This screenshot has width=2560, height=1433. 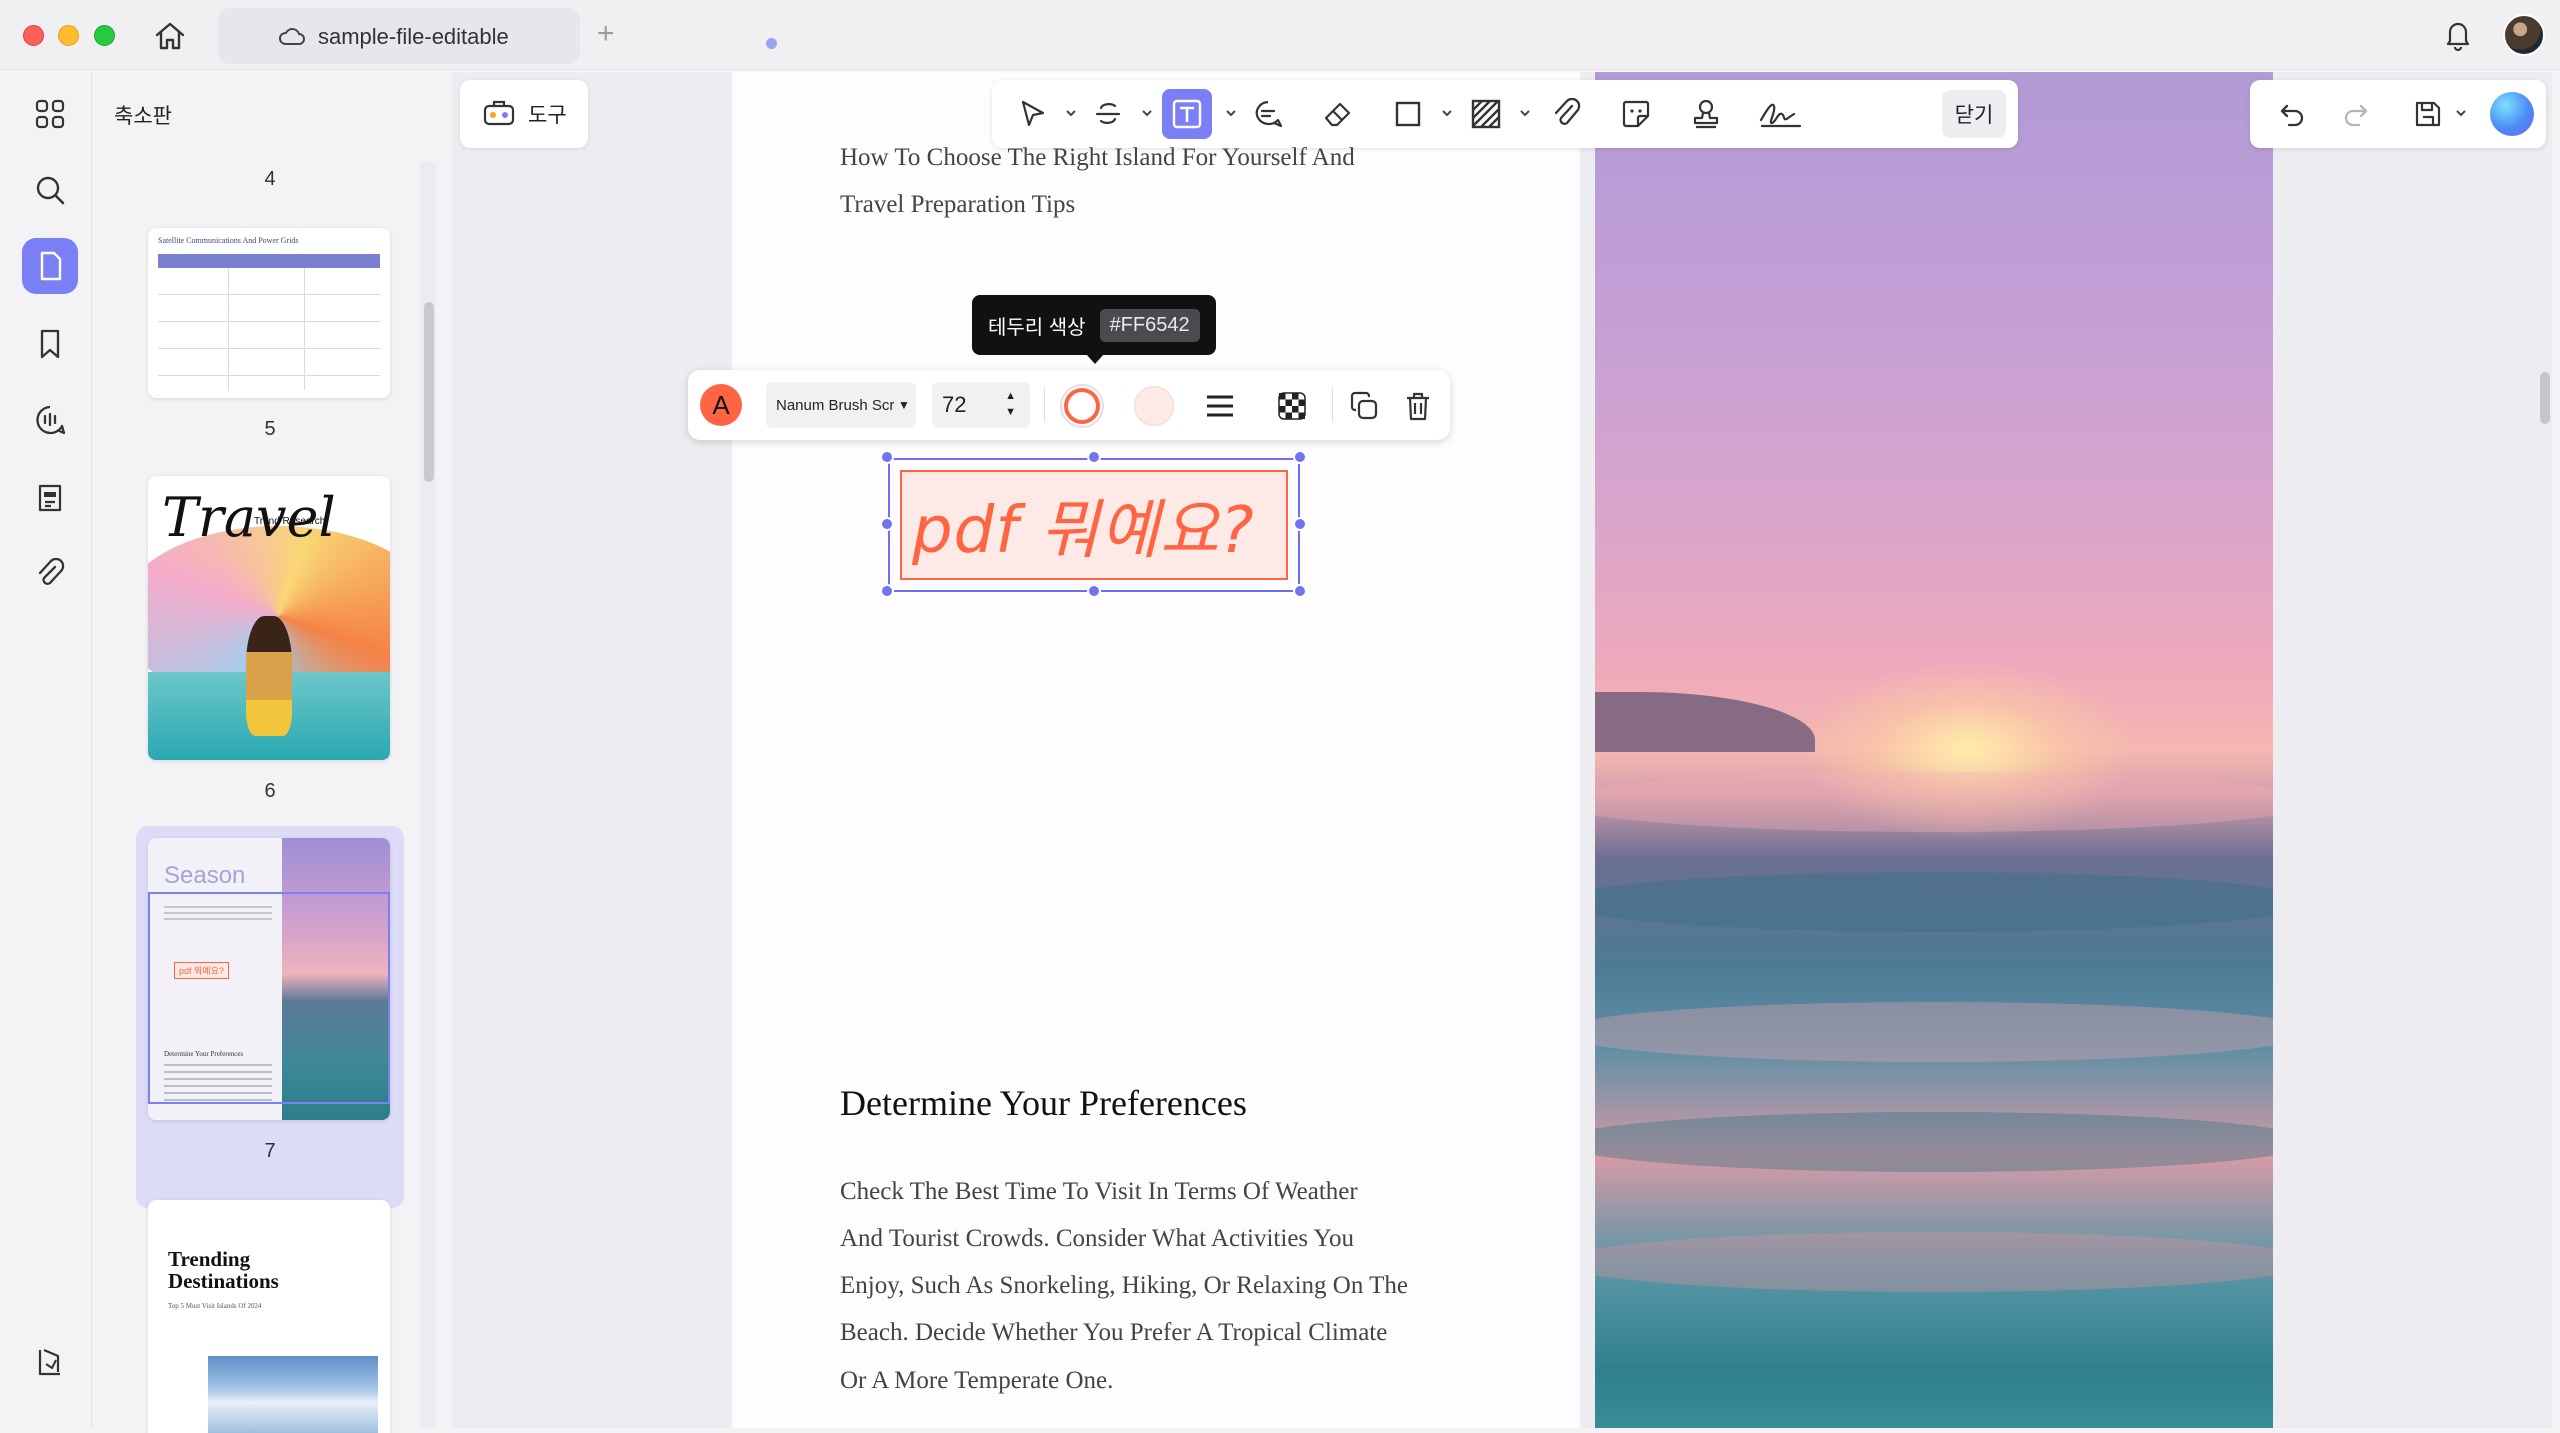 What do you see at coordinates (499, 114) in the screenshot?
I see `toolbox-icon` at bounding box center [499, 114].